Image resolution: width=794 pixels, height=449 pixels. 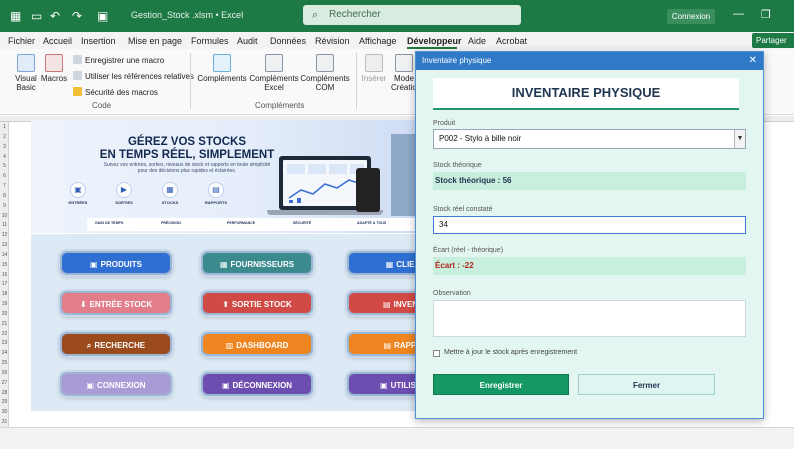 What do you see at coordinates (4, 176) in the screenshot?
I see `row-number: 6` at bounding box center [4, 176].